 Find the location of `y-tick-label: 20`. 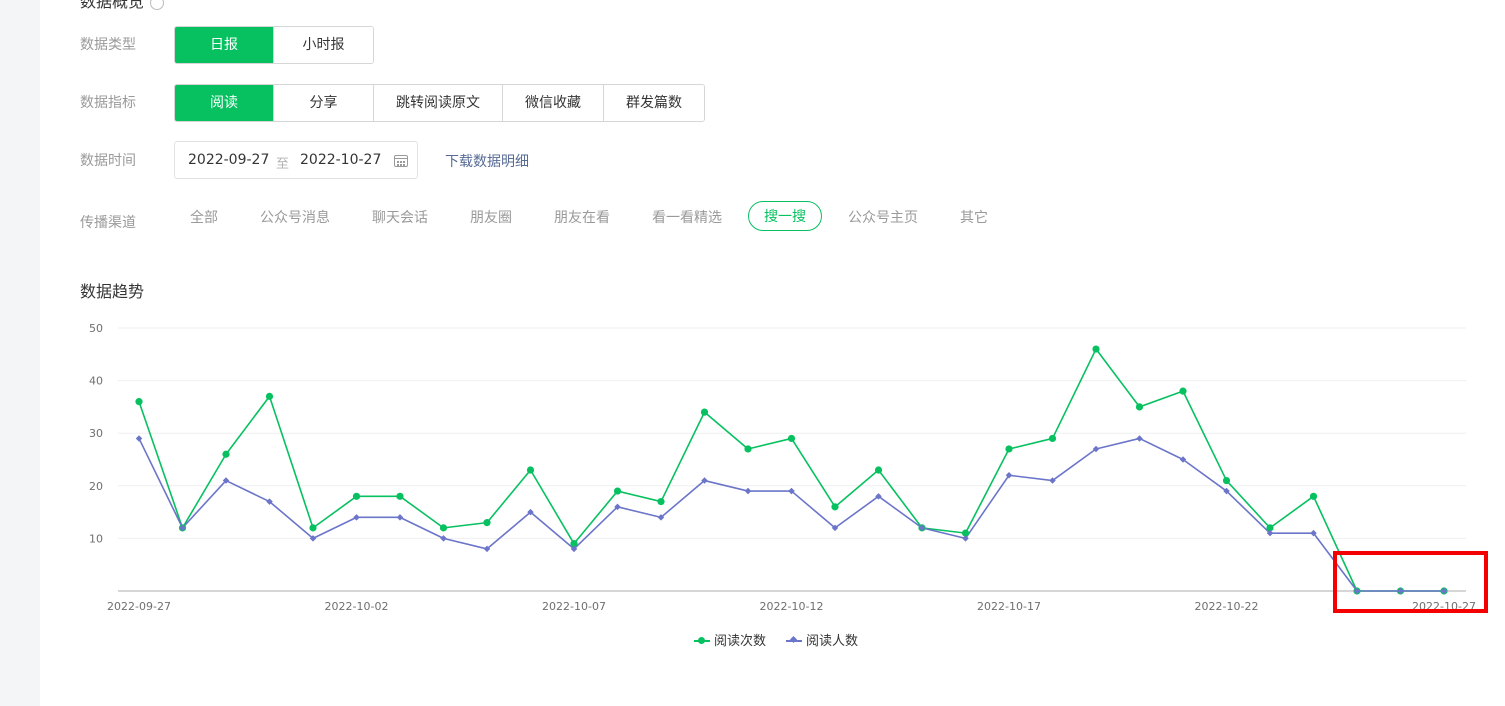

y-tick-label: 20 is located at coordinates (96, 486).